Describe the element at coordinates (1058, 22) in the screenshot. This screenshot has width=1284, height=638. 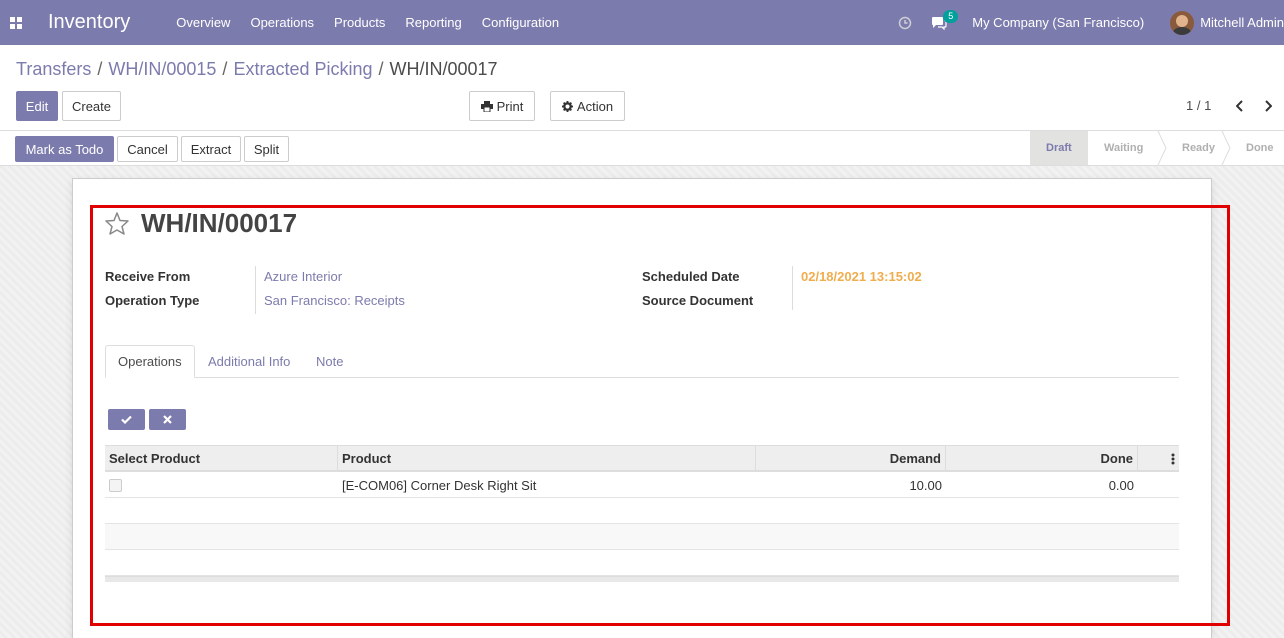
I see `company-switcher: My Company (San Francisco)` at that location.